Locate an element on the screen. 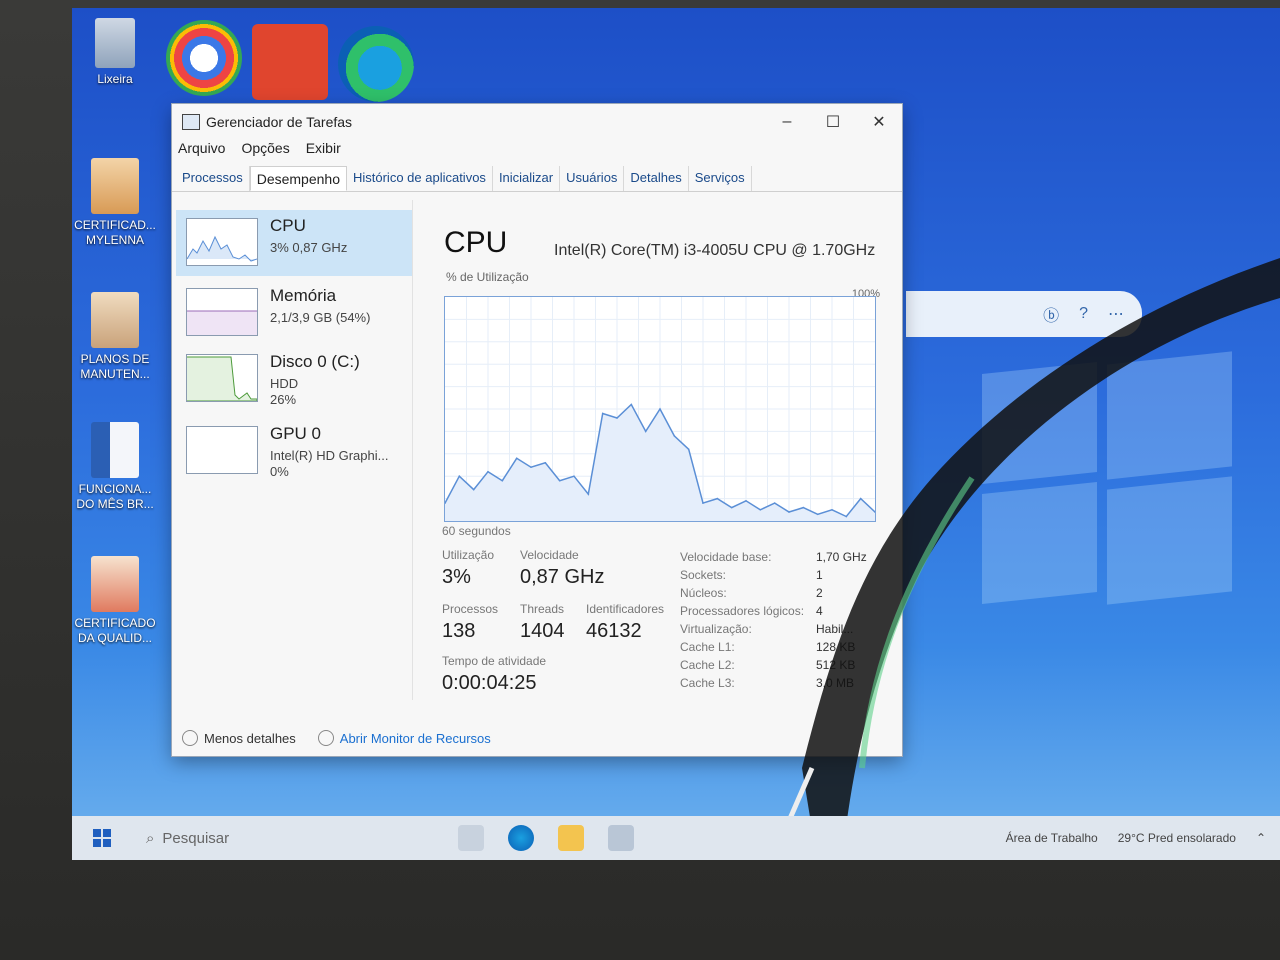 This screenshot has height=960, width=1280. cpu-usage-graph is located at coordinates (660, 409).